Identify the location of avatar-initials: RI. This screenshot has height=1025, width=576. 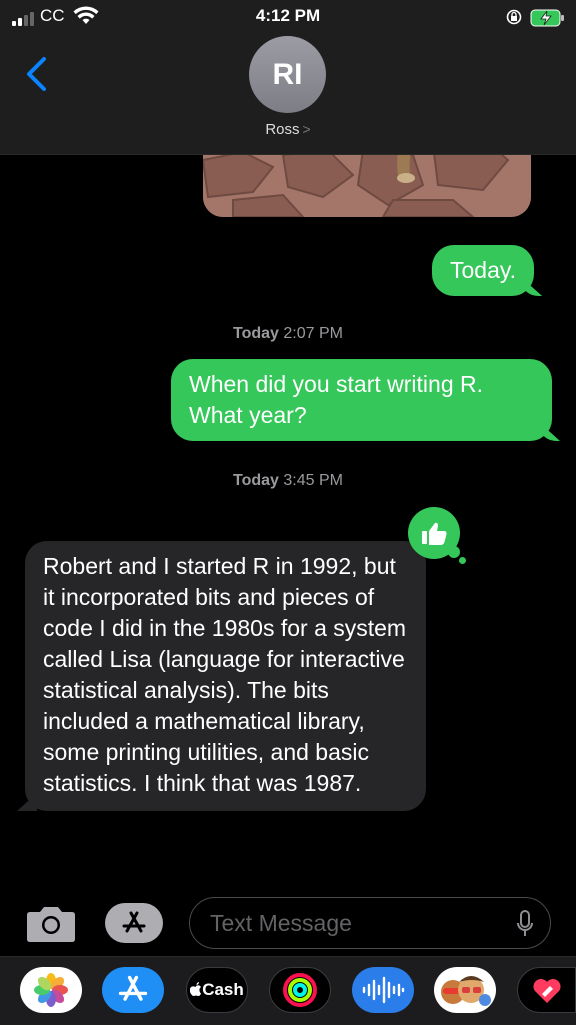
(287, 74).